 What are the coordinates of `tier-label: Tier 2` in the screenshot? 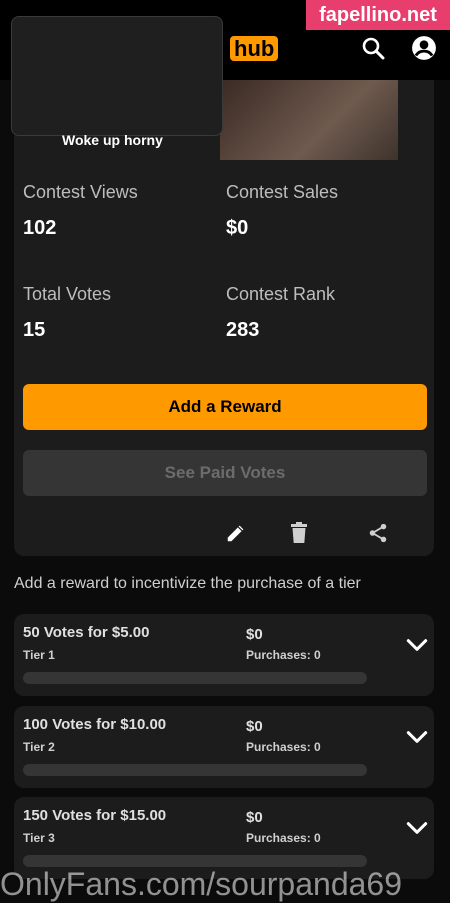 It's located at (39, 747).